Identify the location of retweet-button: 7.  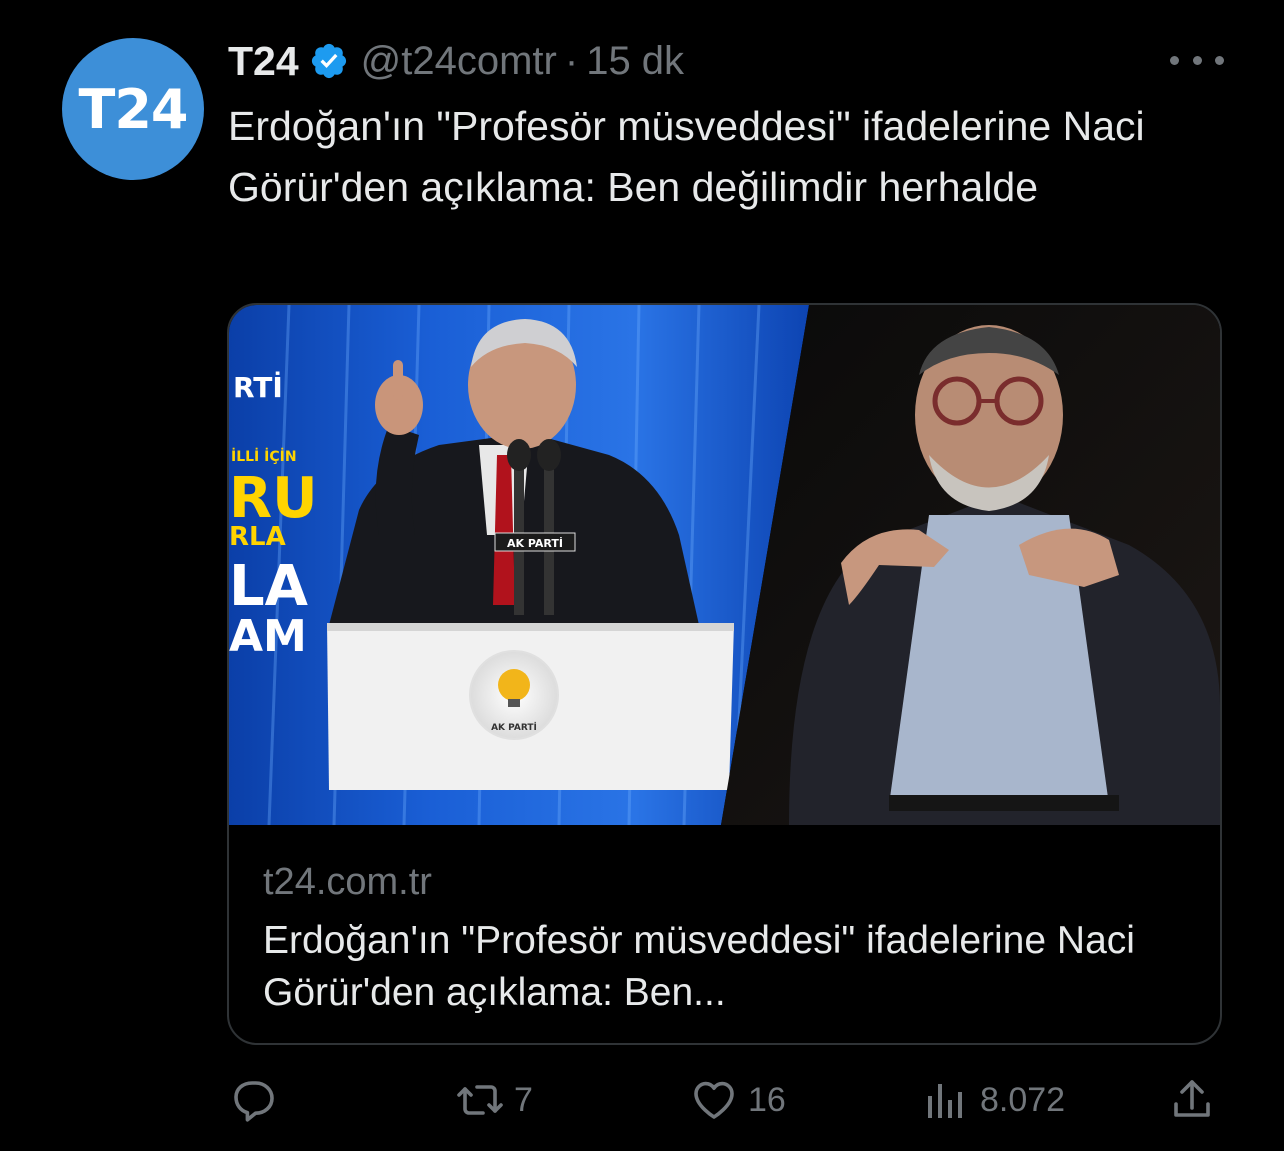
(494, 1100).